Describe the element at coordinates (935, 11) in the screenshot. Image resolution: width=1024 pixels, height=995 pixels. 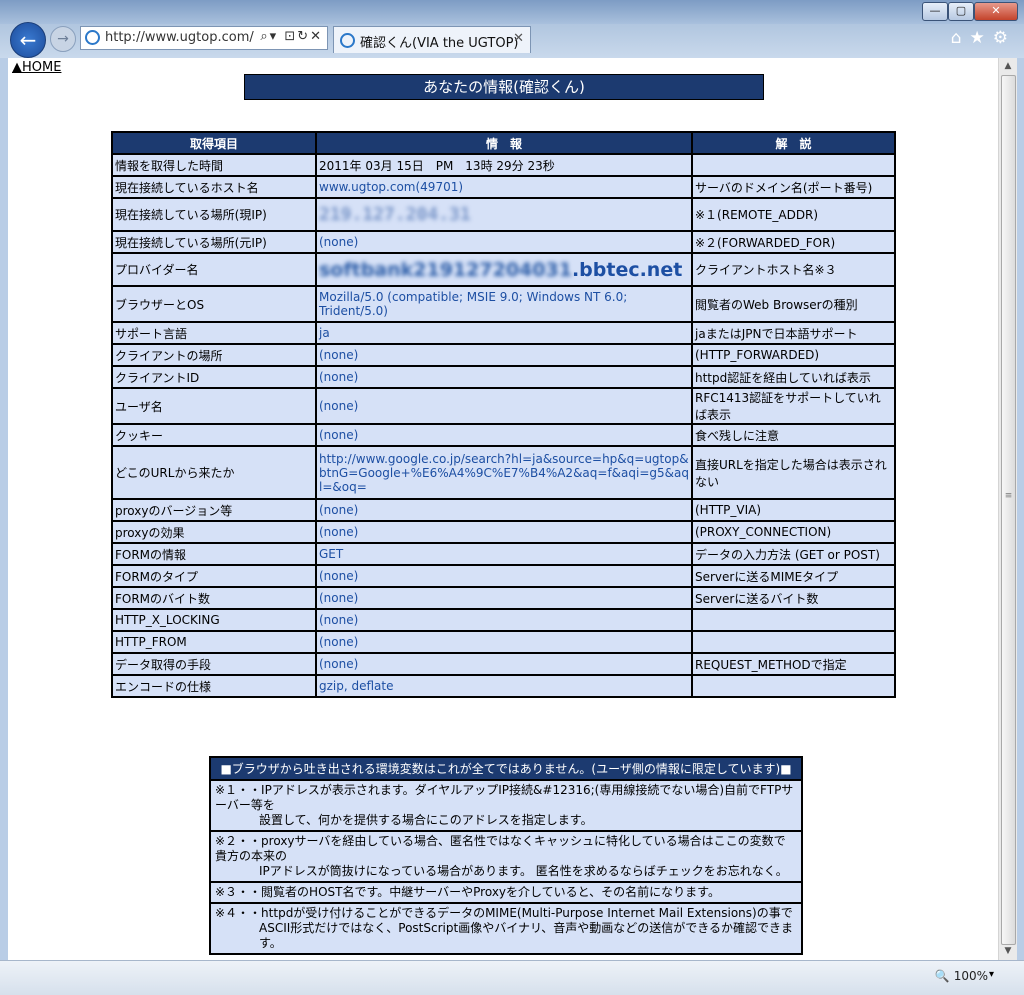
I see `minimize-button: —` at that location.